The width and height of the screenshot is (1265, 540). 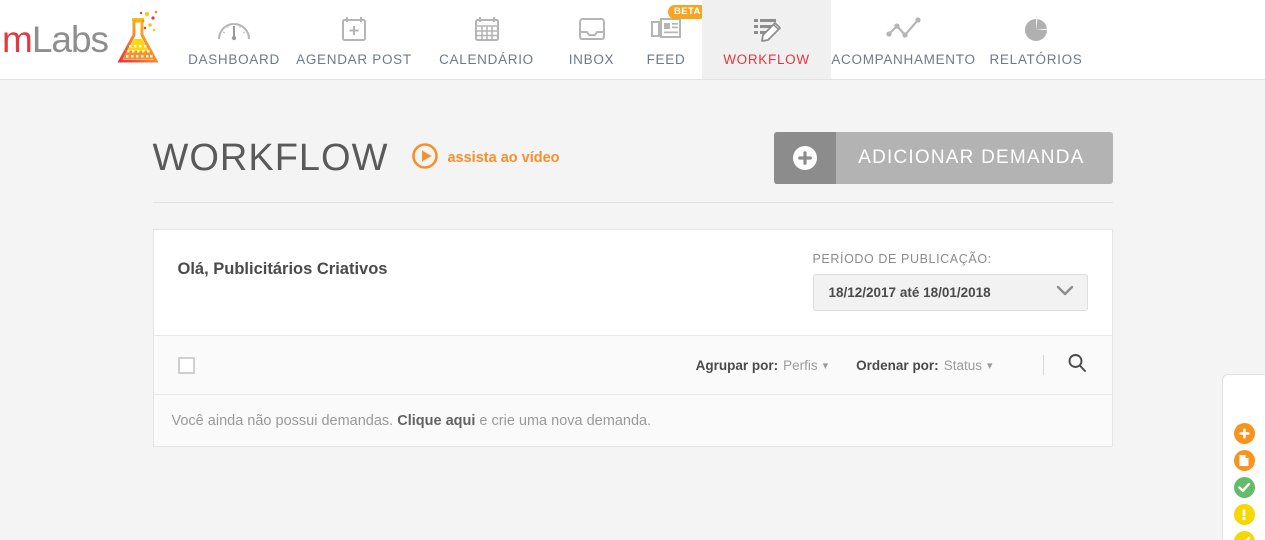 I want to click on nav-item-feed: BETA FEED, so click(x=668, y=39).